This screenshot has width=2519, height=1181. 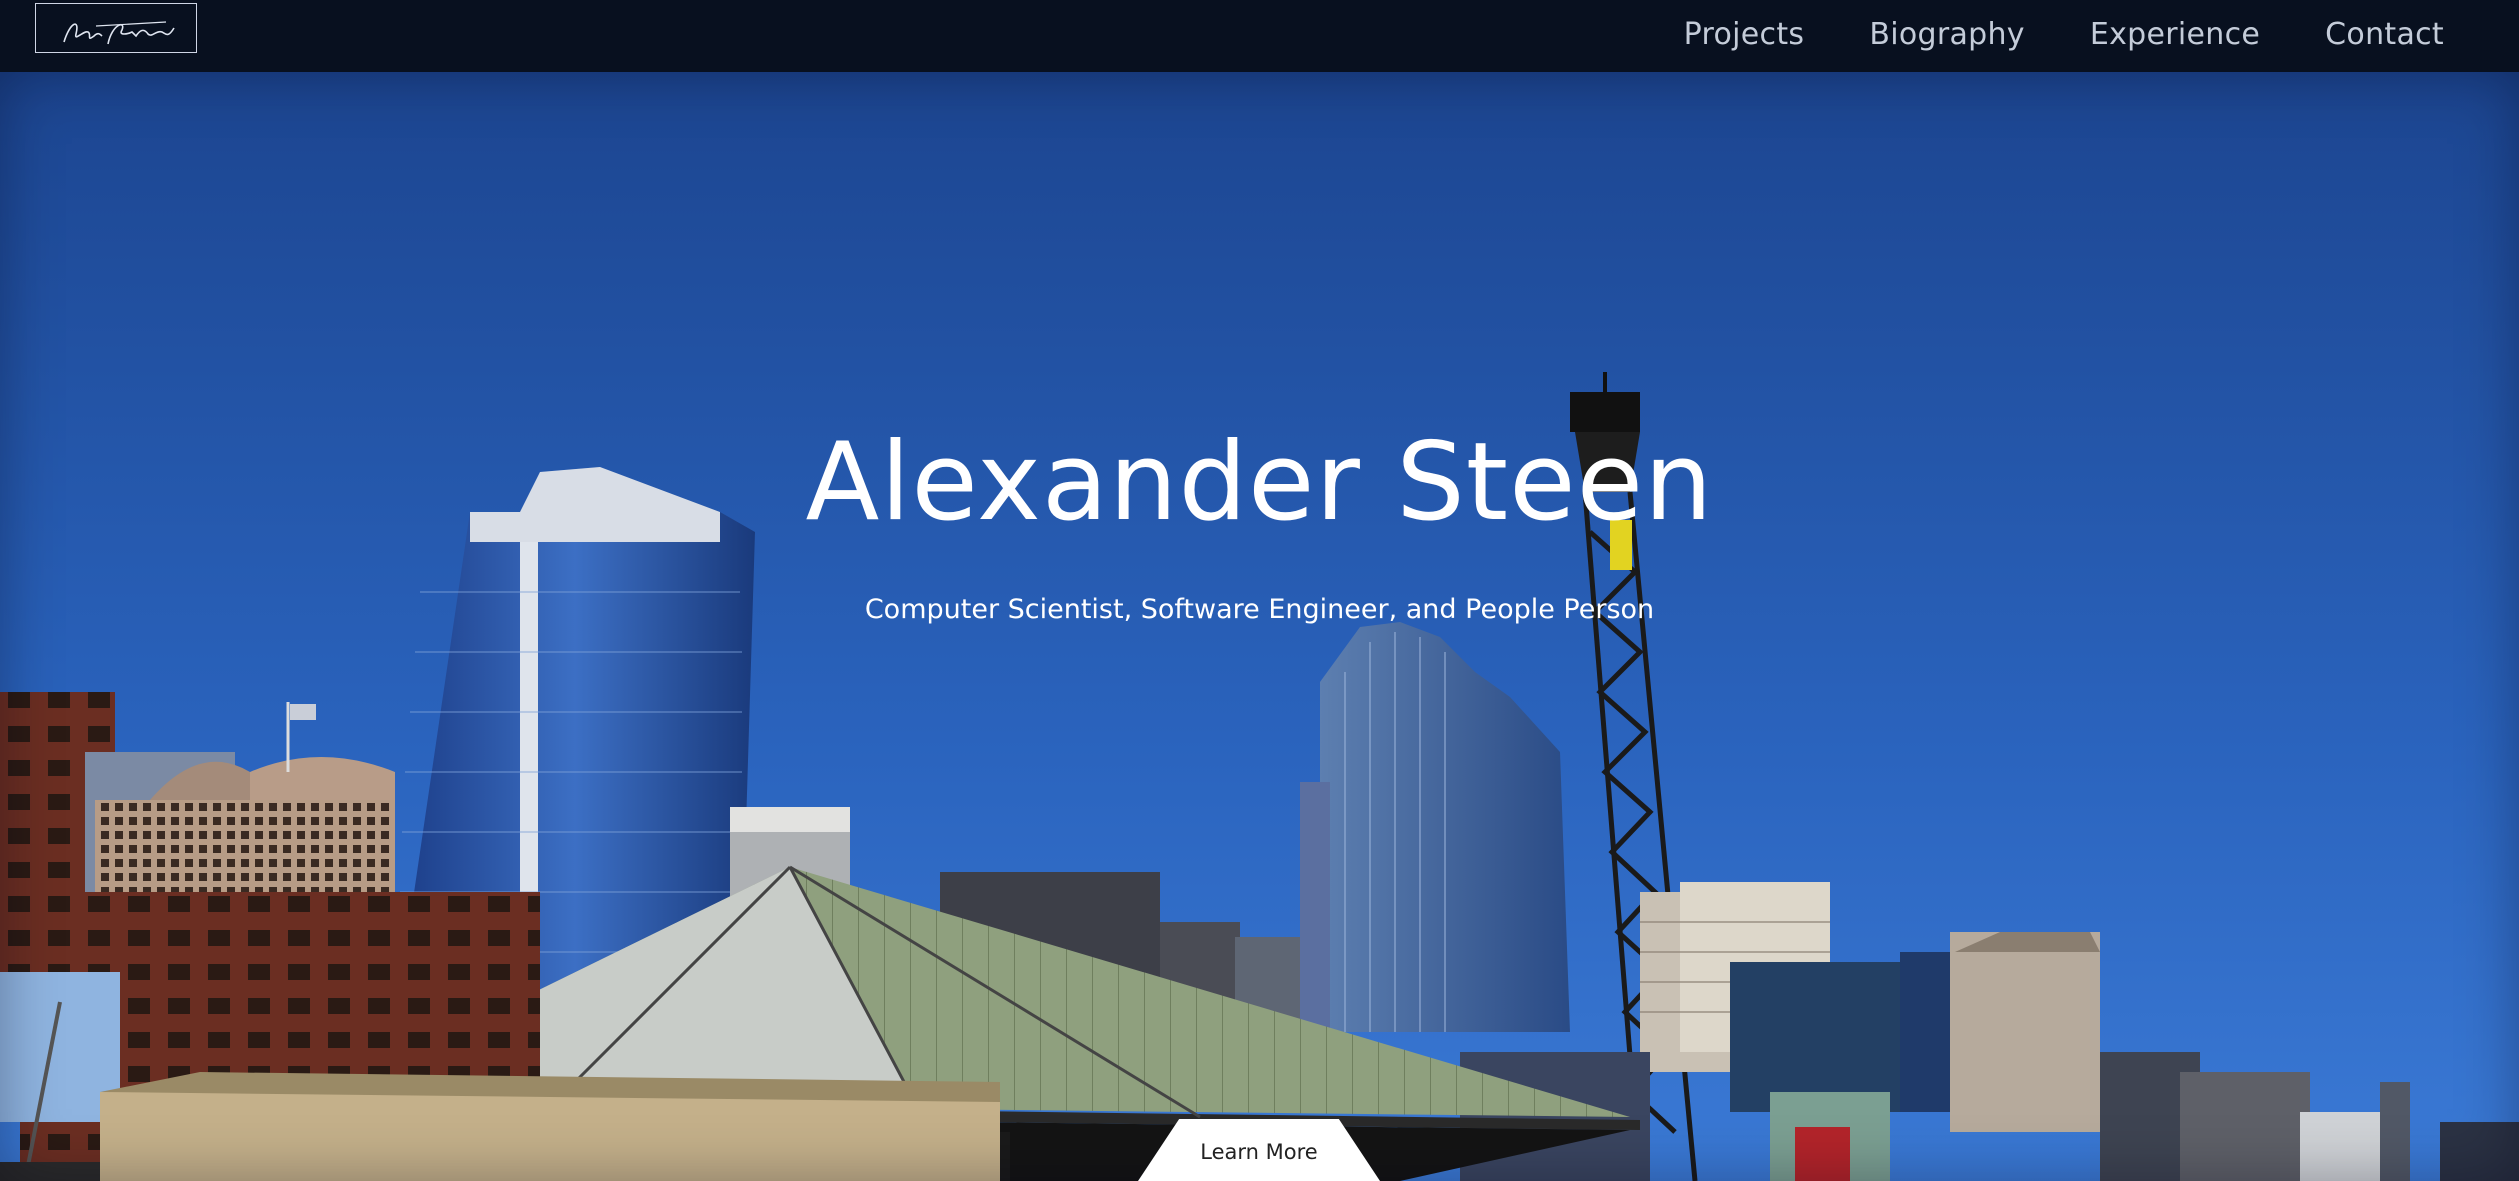 What do you see at coordinates (1947, 34) in the screenshot?
I see `nav-link-biography: Biography` at bounding box center [1947, 34].